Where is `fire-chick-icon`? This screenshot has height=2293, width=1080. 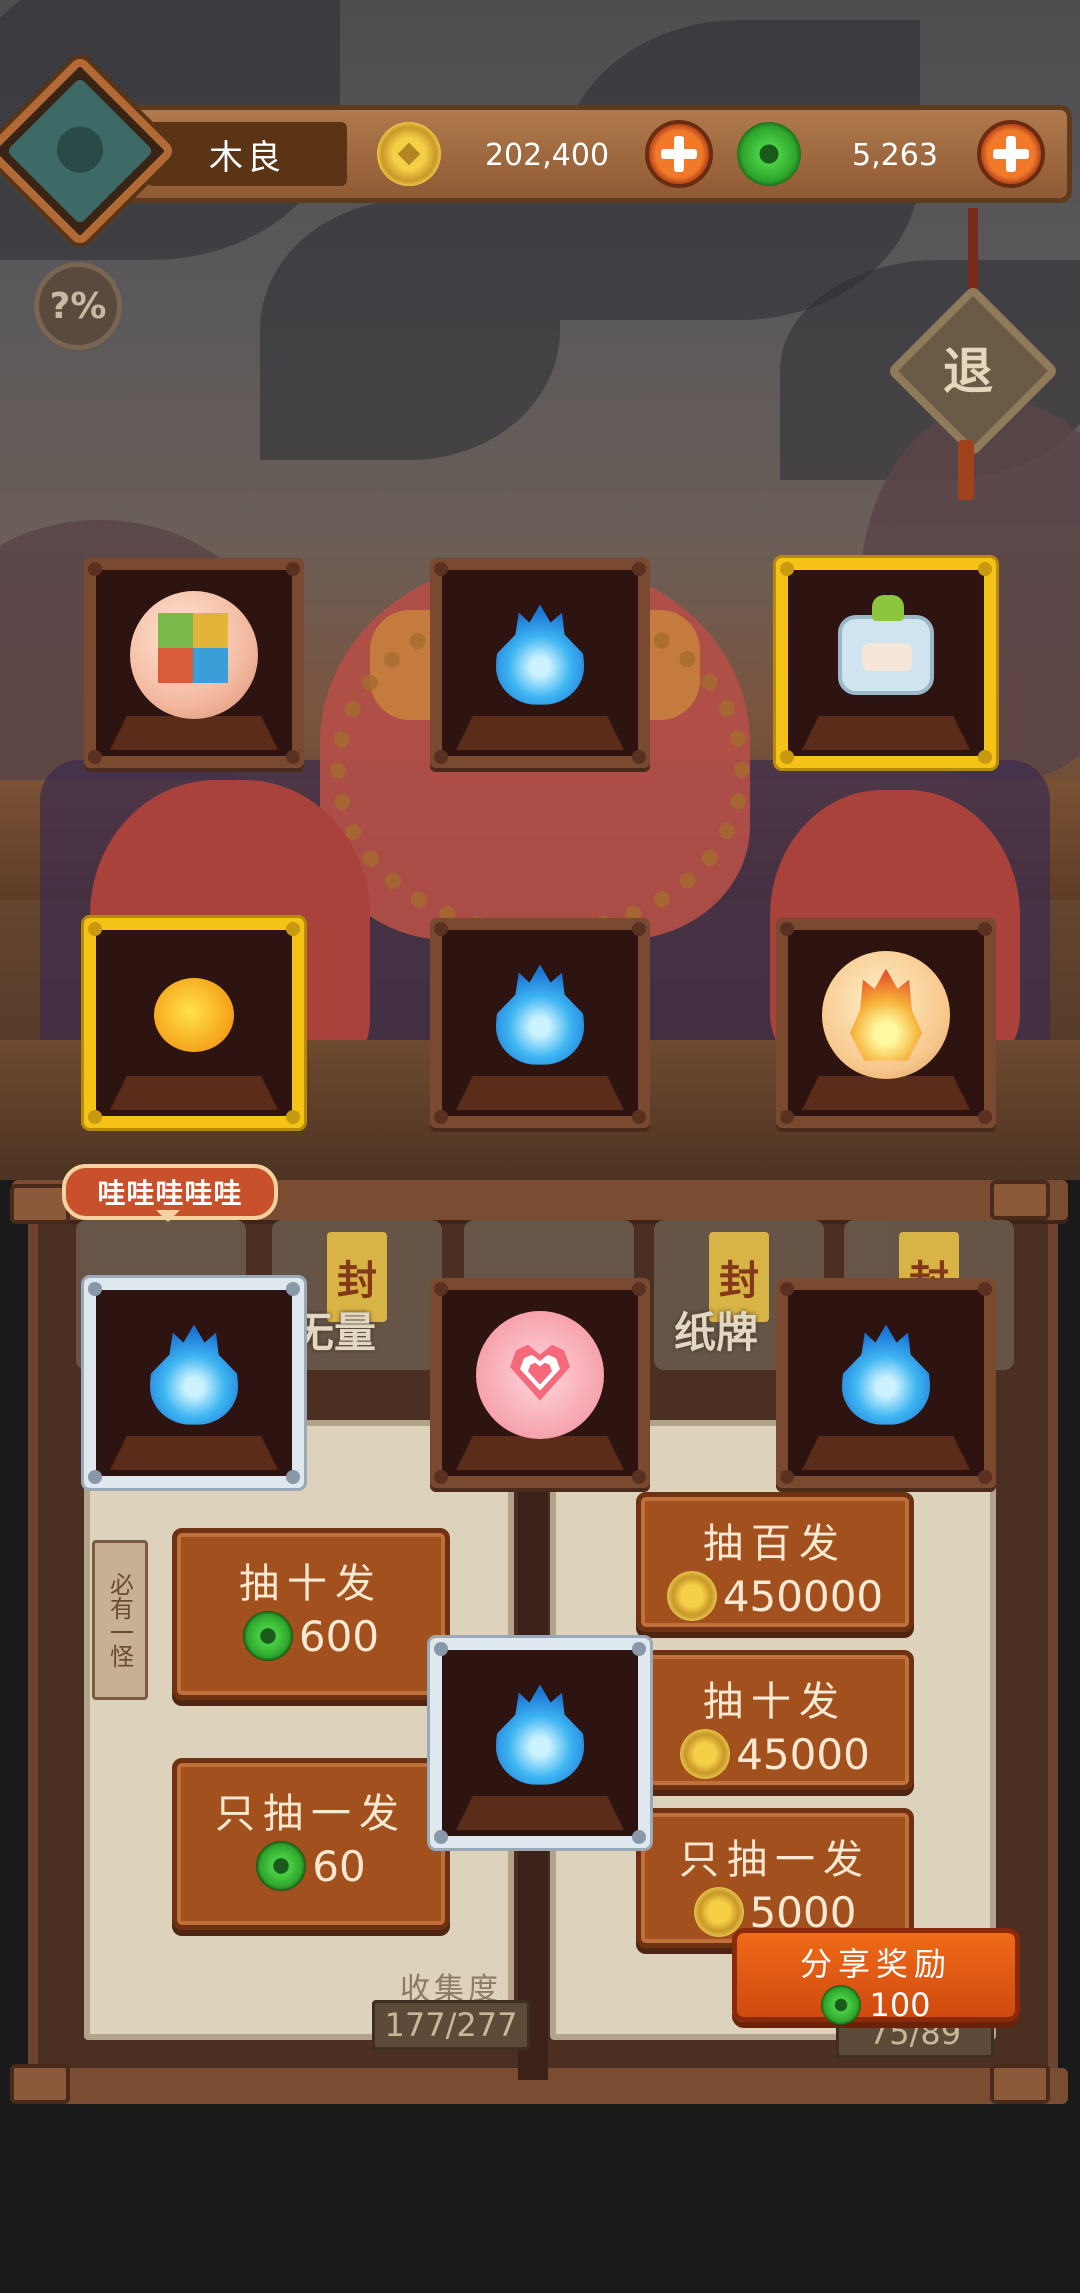 fire-chick-icon is located at coordinates (194, 1014).